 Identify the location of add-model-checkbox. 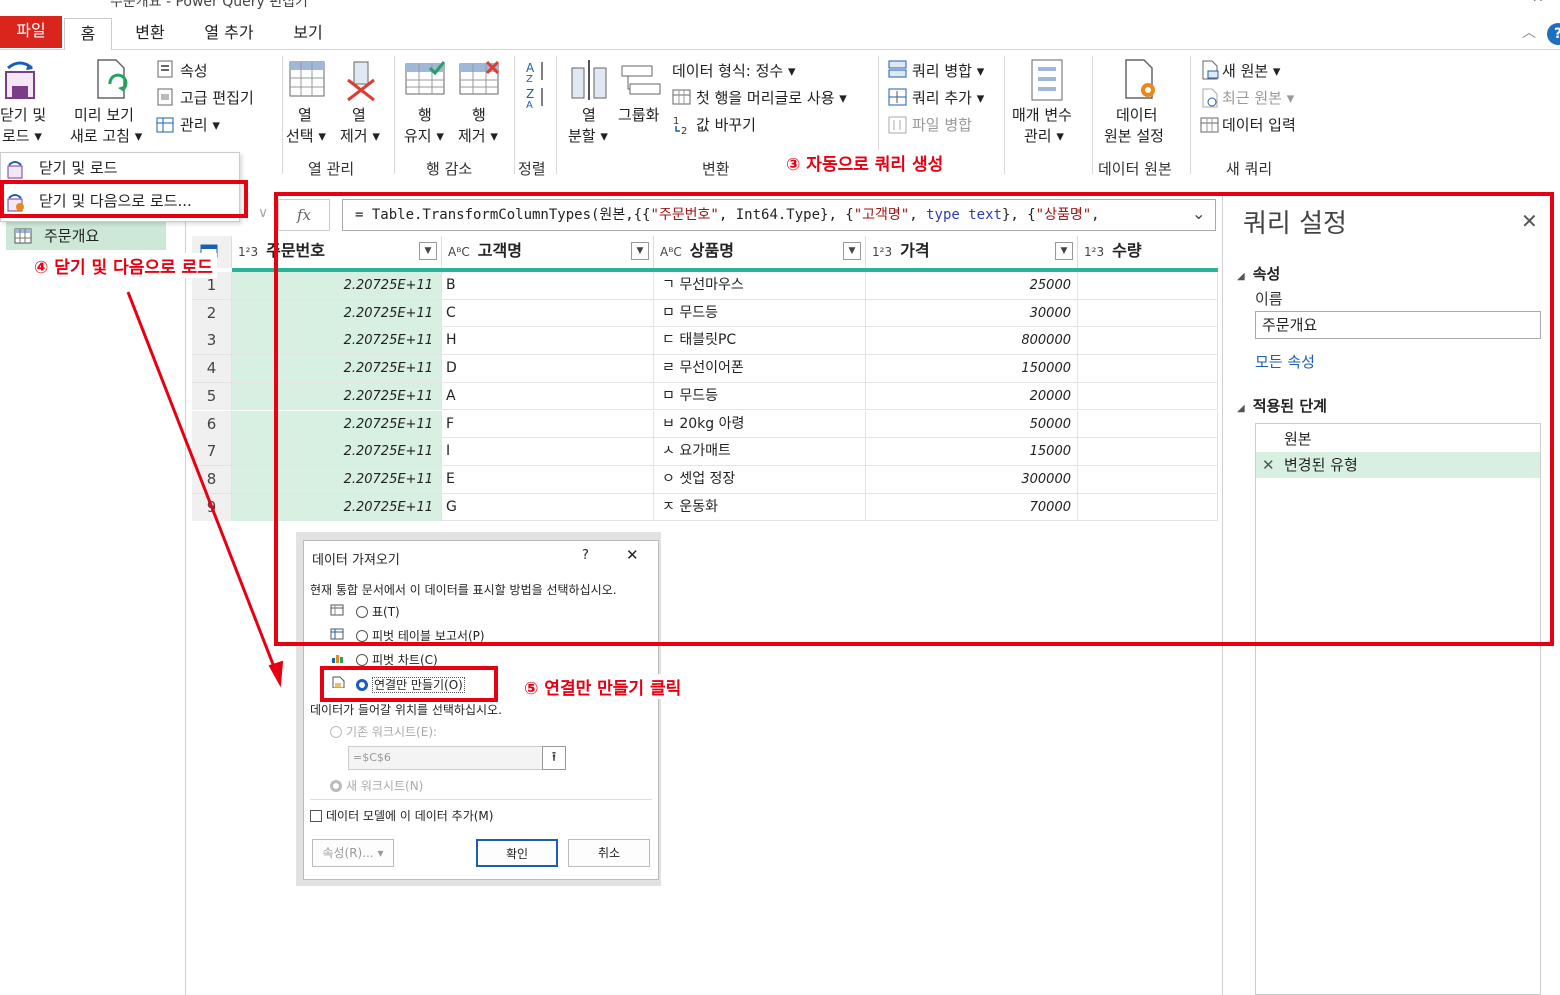
(316, 816).